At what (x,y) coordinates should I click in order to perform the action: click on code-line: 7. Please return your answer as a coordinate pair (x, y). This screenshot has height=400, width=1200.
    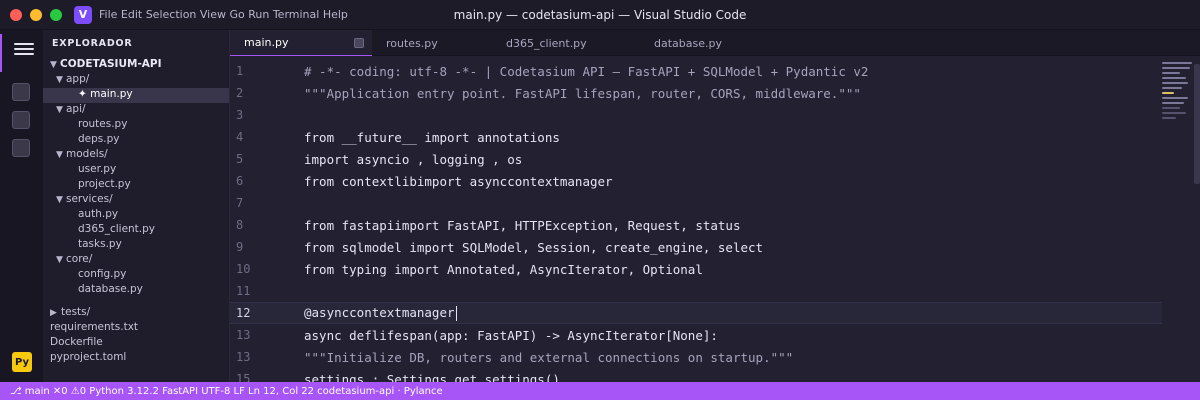
    Looking at the image, I should click on (696, 203).